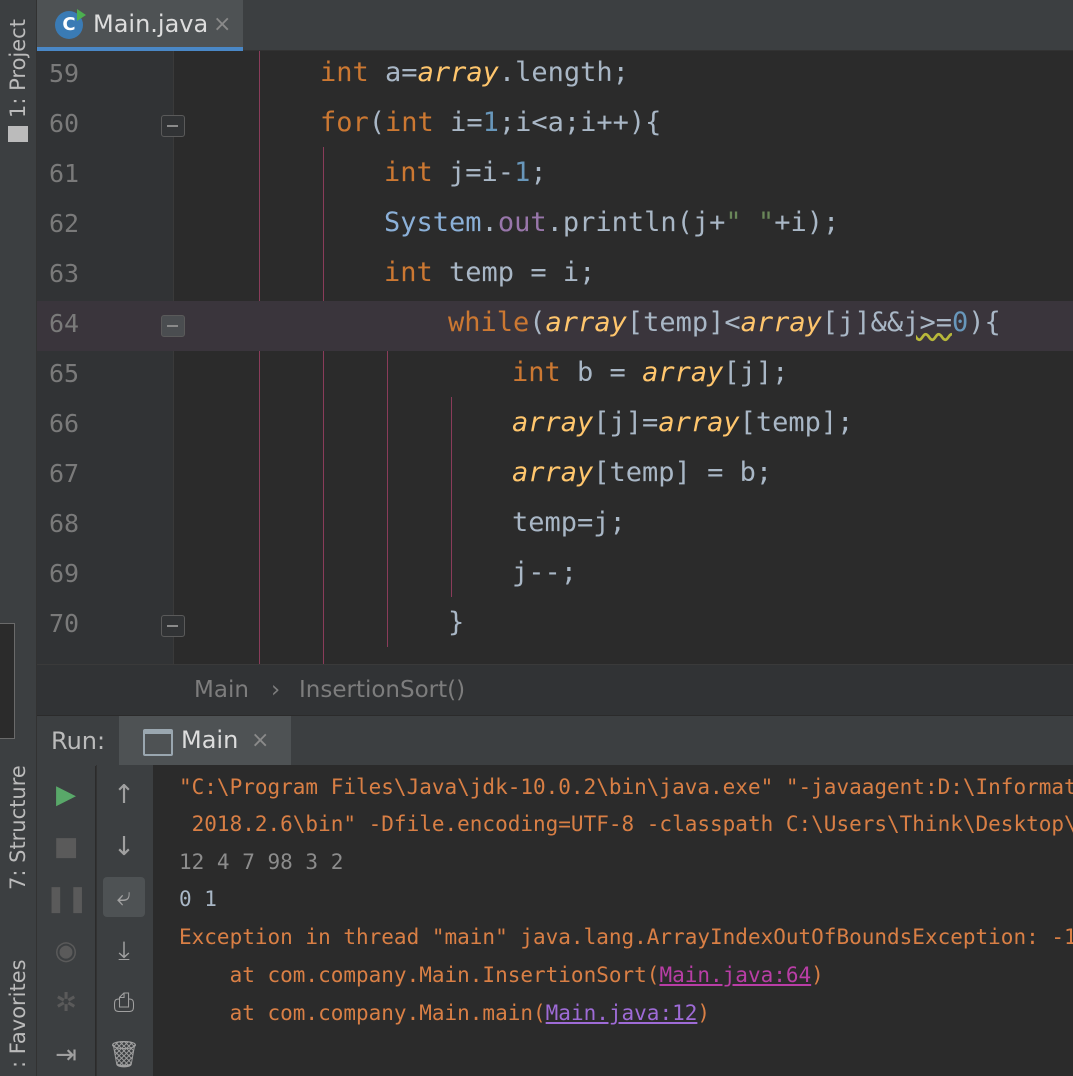 The width and height of the screenshot is (1073, 1076). What do you see at coordinates (64, 73) in the screenshot?
I see `line-number: 59` at bounding box center [64, 73].